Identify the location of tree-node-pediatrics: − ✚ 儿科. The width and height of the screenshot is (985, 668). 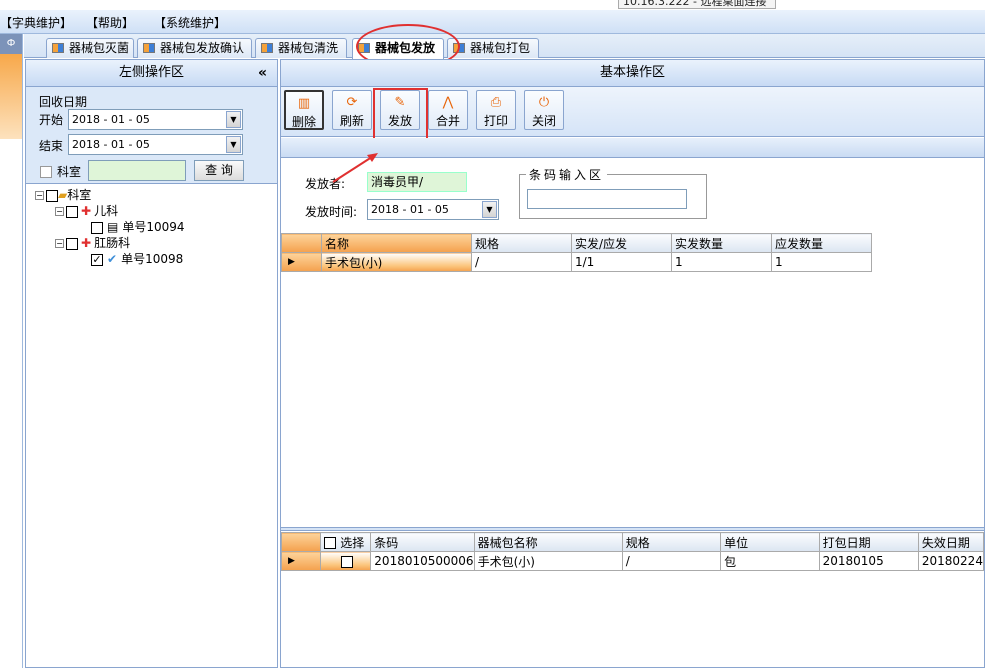
(86, 211).